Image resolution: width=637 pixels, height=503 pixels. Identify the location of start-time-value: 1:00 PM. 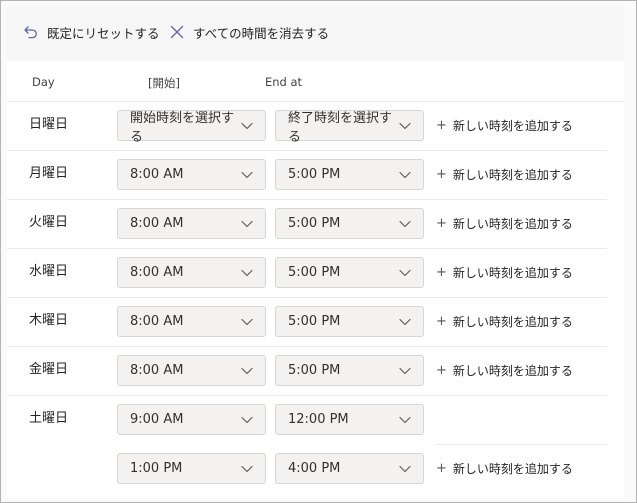
(156, 468).